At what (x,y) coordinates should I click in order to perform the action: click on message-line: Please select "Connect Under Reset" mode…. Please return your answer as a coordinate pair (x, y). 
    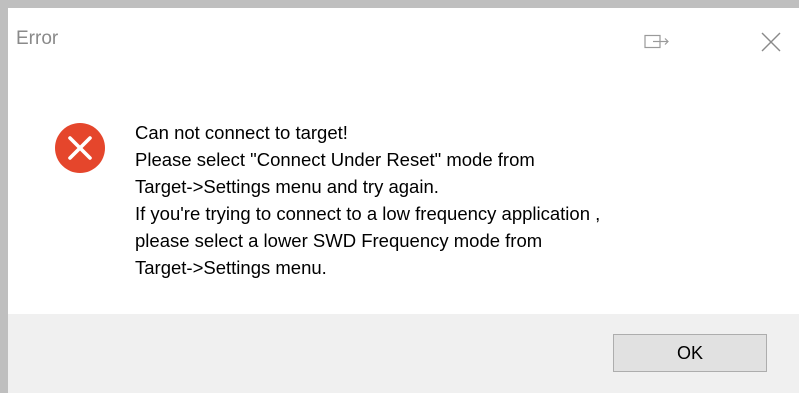
    Looking at the image, I should click on (335, 159).